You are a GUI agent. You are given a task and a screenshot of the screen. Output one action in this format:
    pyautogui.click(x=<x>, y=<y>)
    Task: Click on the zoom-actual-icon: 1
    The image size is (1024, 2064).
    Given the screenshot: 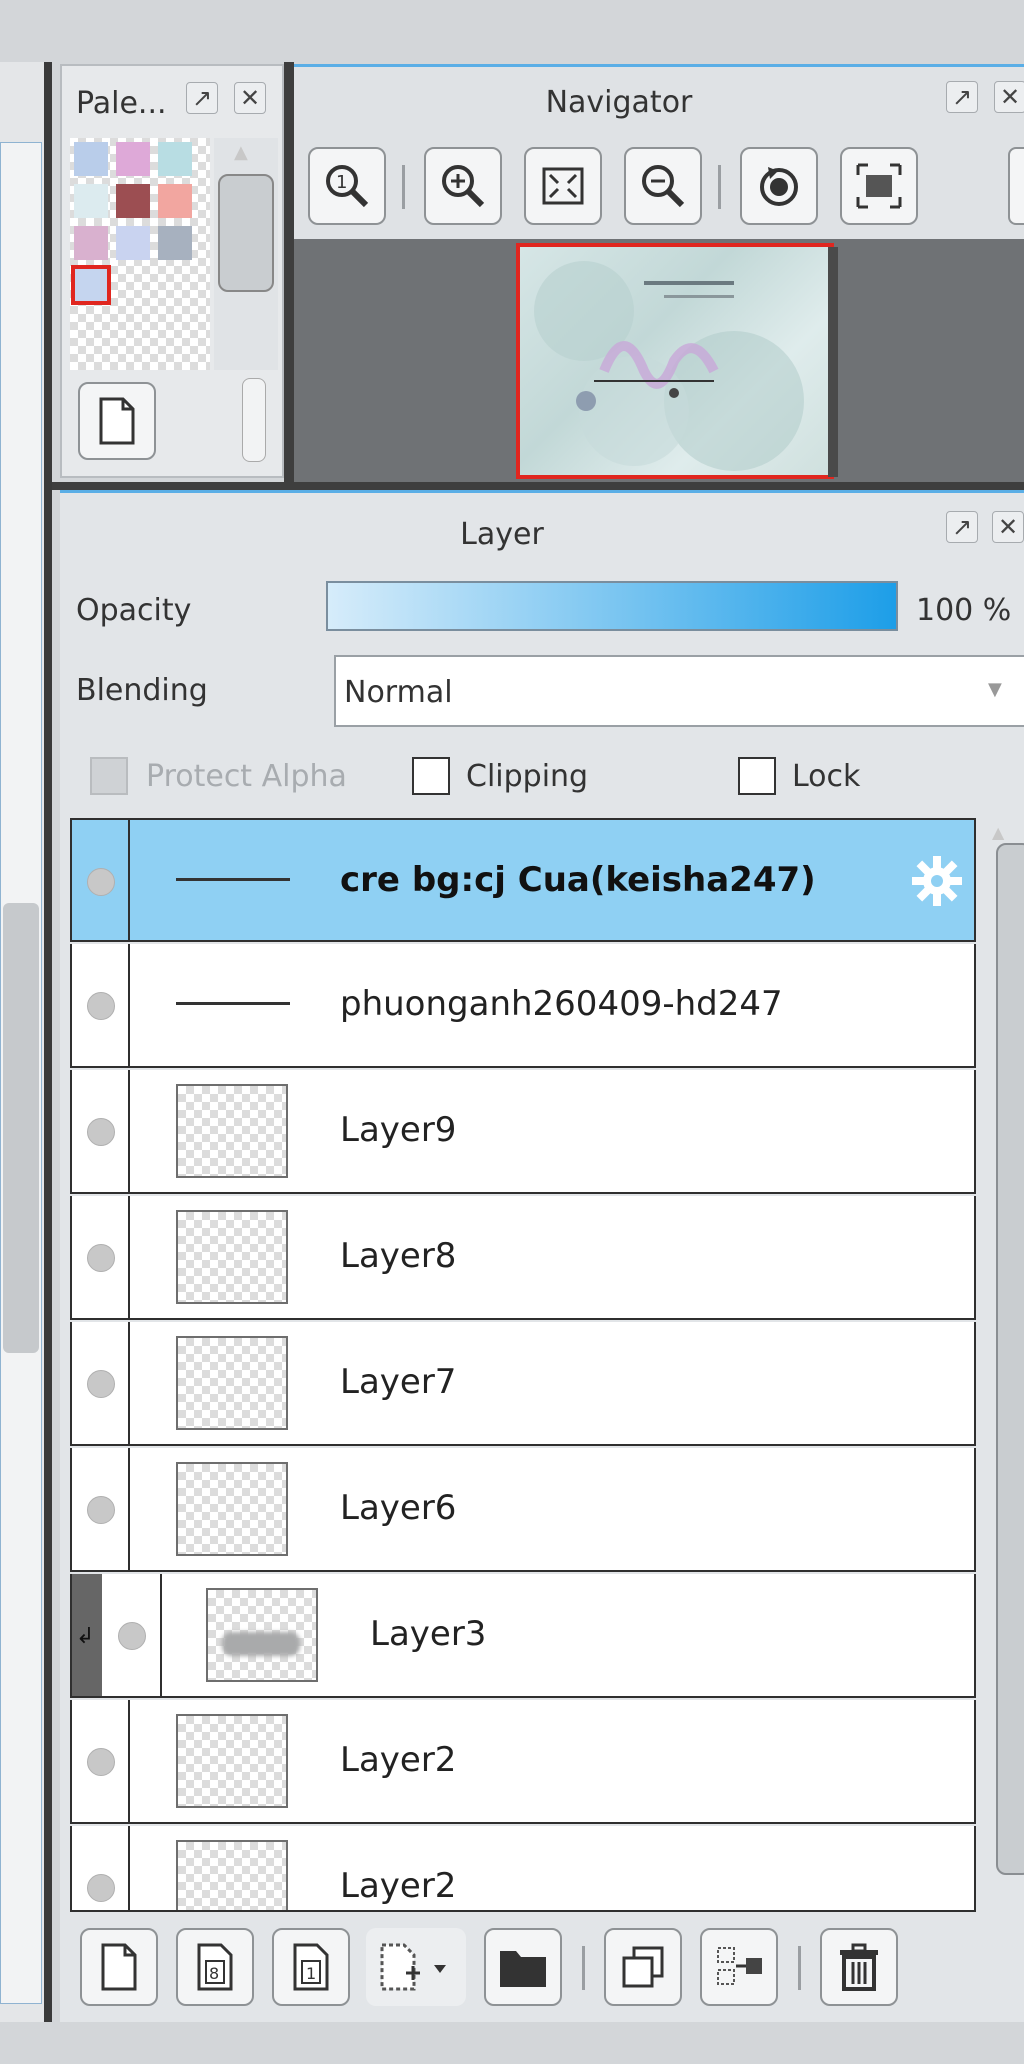 What is the action you would take?
    pyautogui.click(x=347, y=186)
    